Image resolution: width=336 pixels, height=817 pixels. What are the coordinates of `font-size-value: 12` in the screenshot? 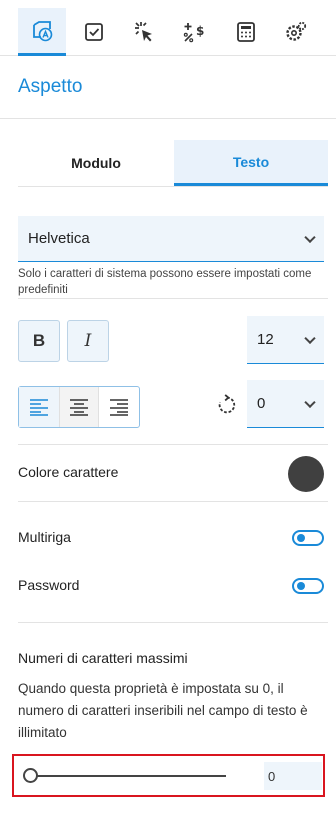 It's located at (265, 339).